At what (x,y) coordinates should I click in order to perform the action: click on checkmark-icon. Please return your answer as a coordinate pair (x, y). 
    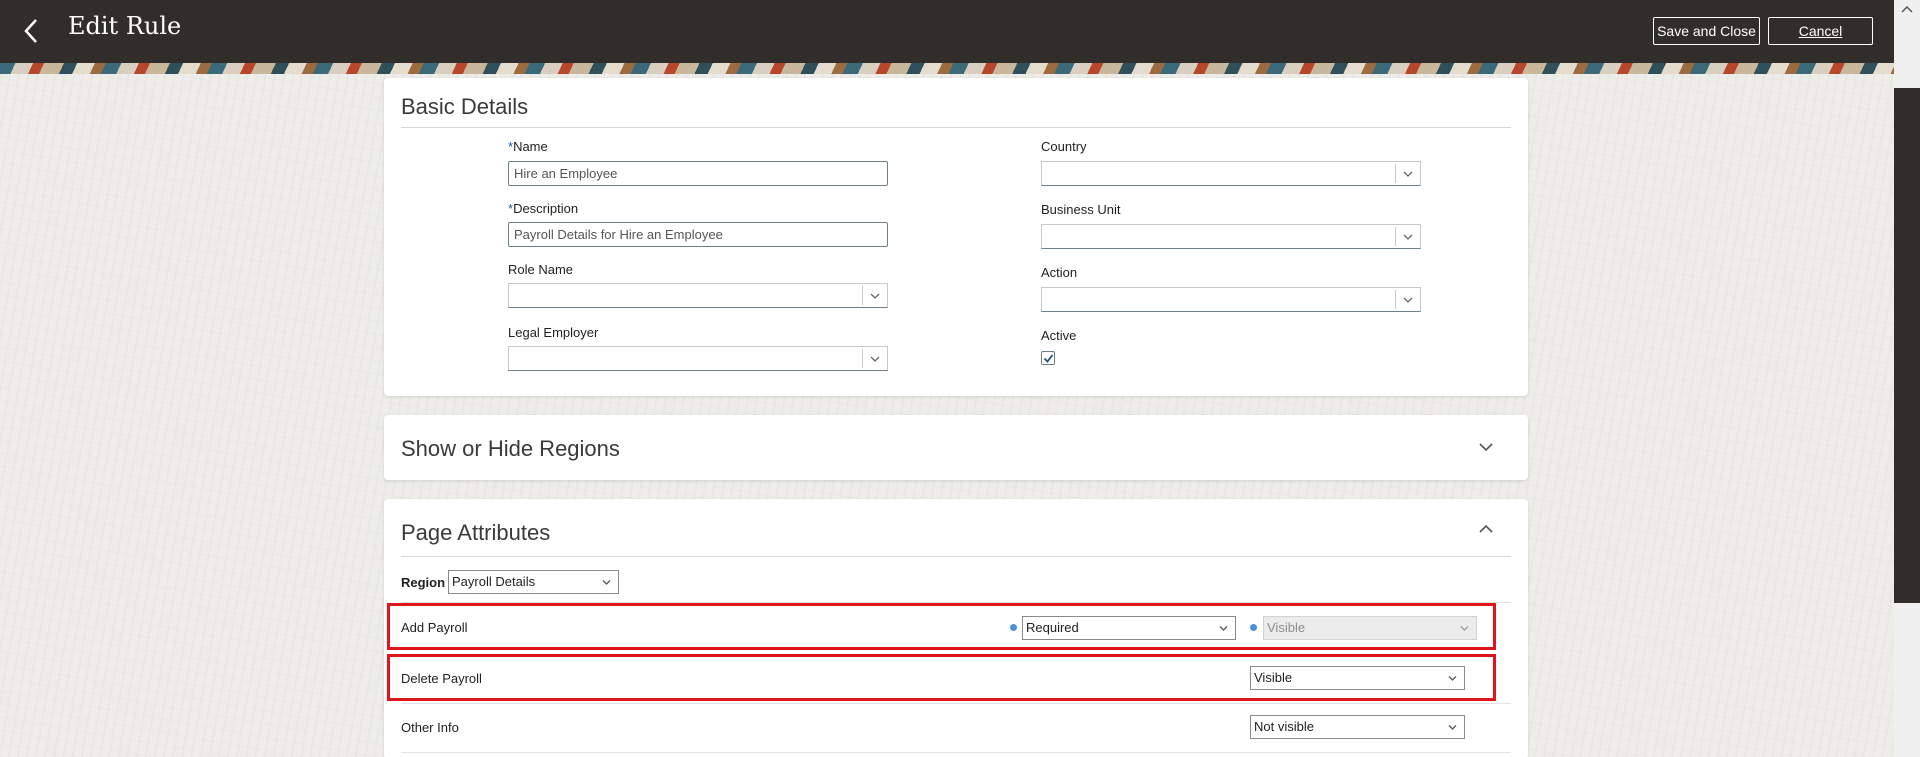
    Looking at the image, I should click on (1048, 358).